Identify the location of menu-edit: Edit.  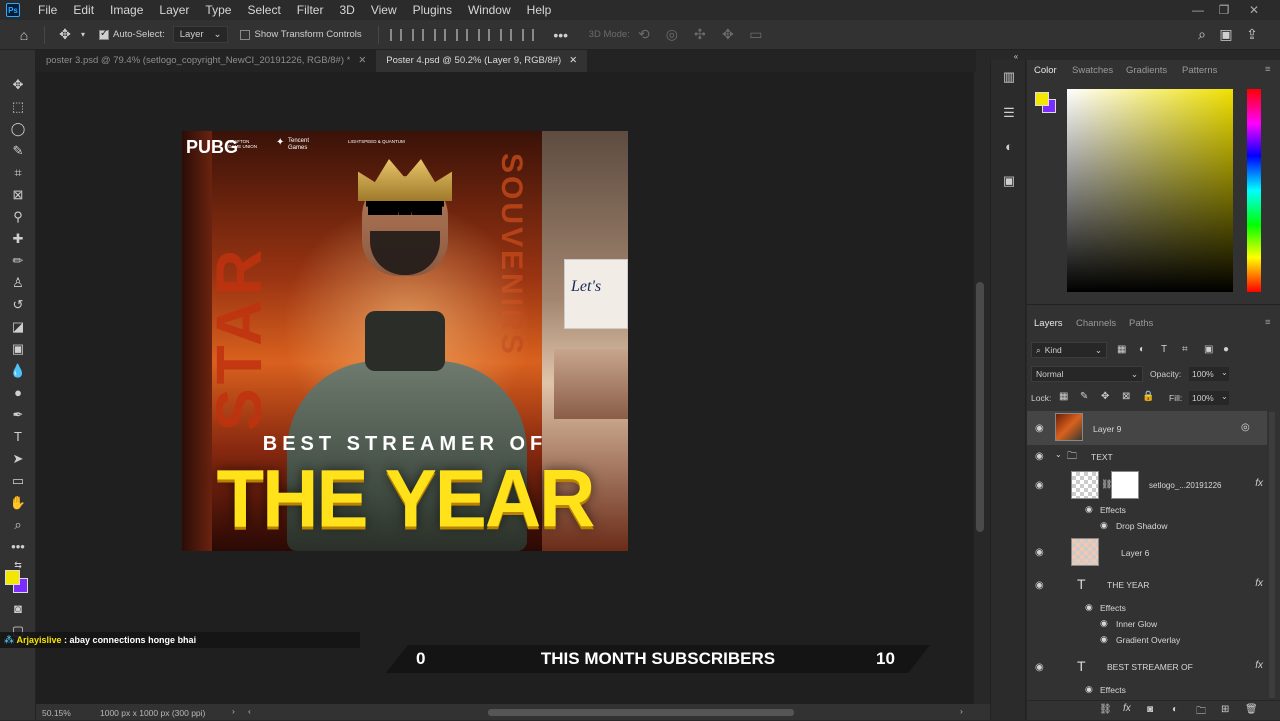
(83, 10).